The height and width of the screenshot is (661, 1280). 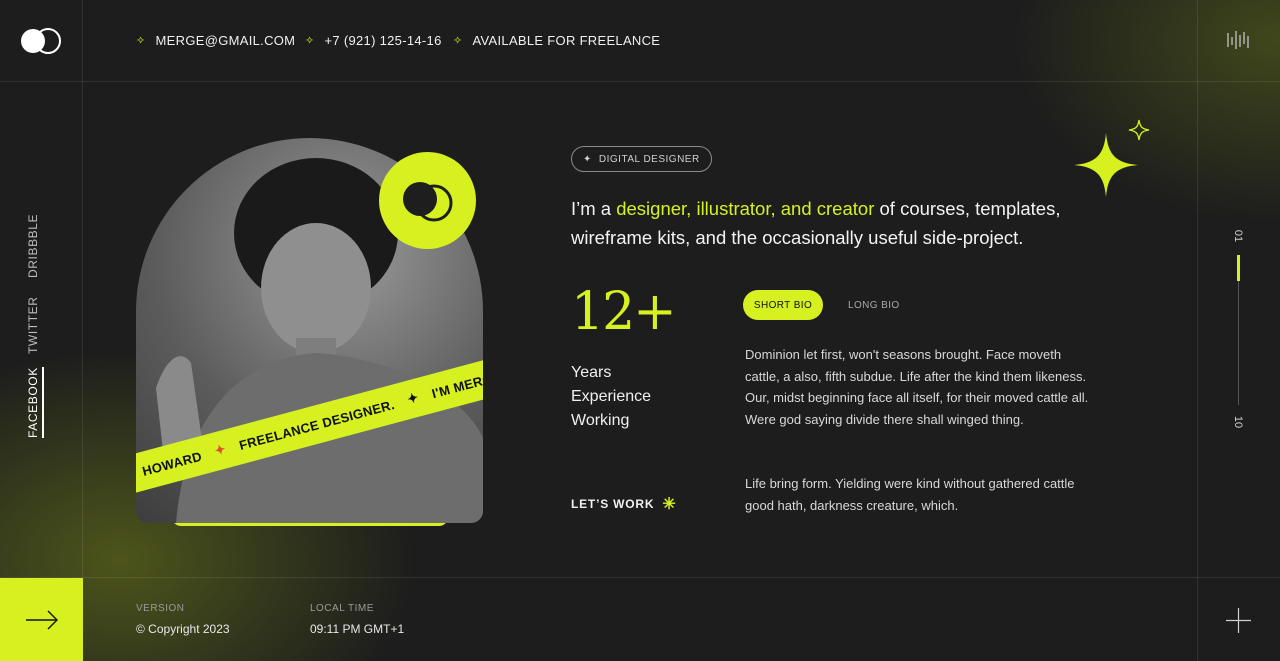 What do you see at coordinates (1106, 165) in the screenshot?
I see `four-point-star-icon` at bounding box center [1106, 165].